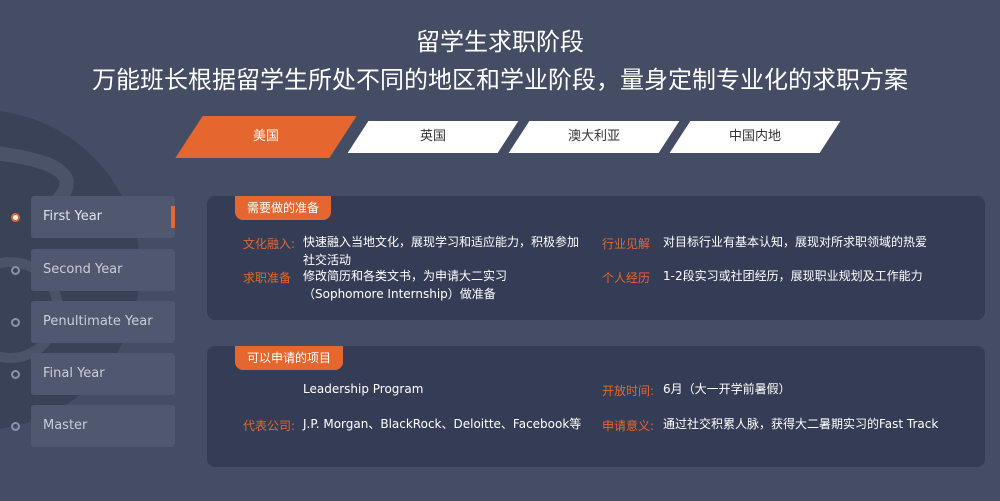  What do you see at coordinates (628, 426) in the screenshot?
I see `meaning-label: 申请意义:` at bounding box center [628, 426].